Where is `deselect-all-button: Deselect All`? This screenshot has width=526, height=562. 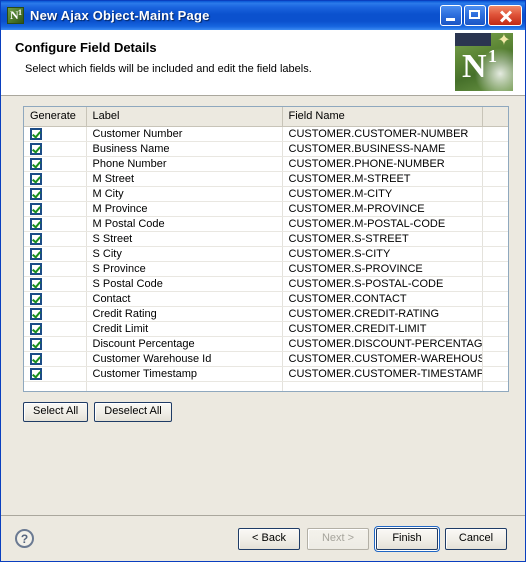
deselect-all-button: Deselect All is located at coordinates (133, 412).